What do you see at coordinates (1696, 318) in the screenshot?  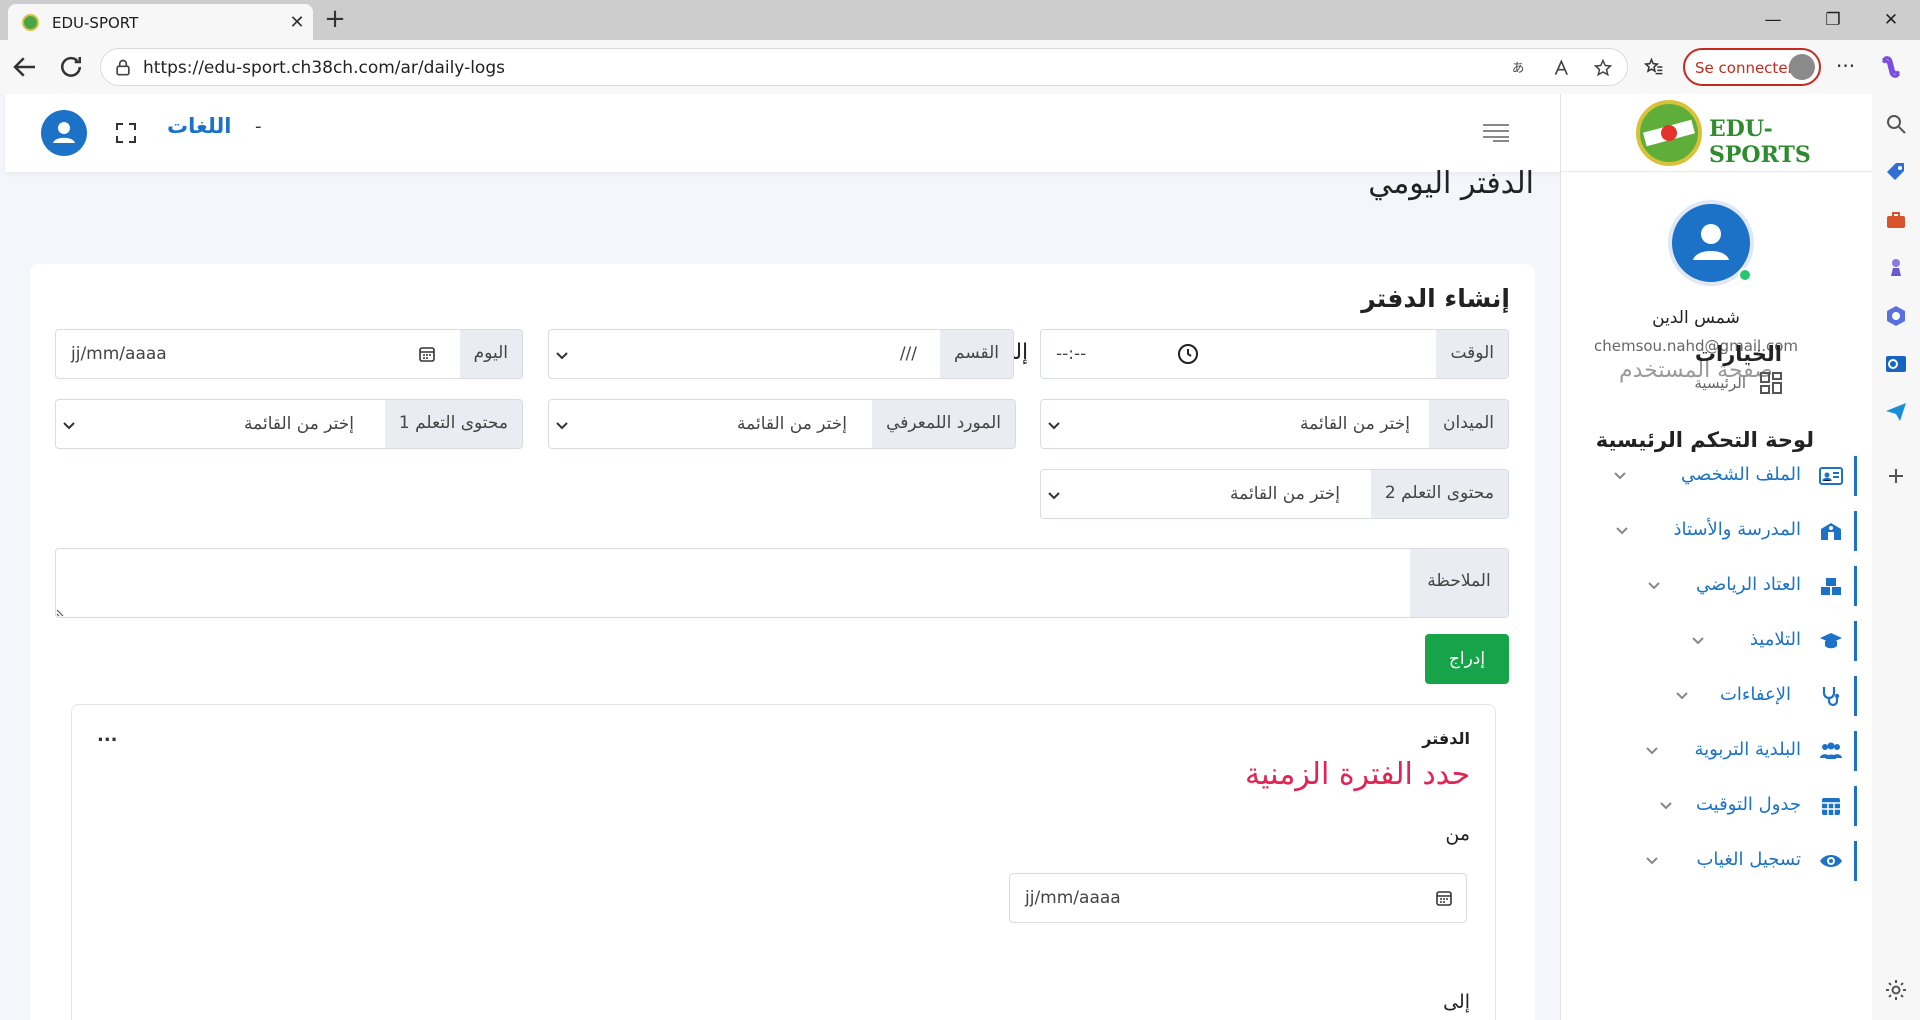 I see `profile-name: شمس الدين` at bounding box center [1696, 318].